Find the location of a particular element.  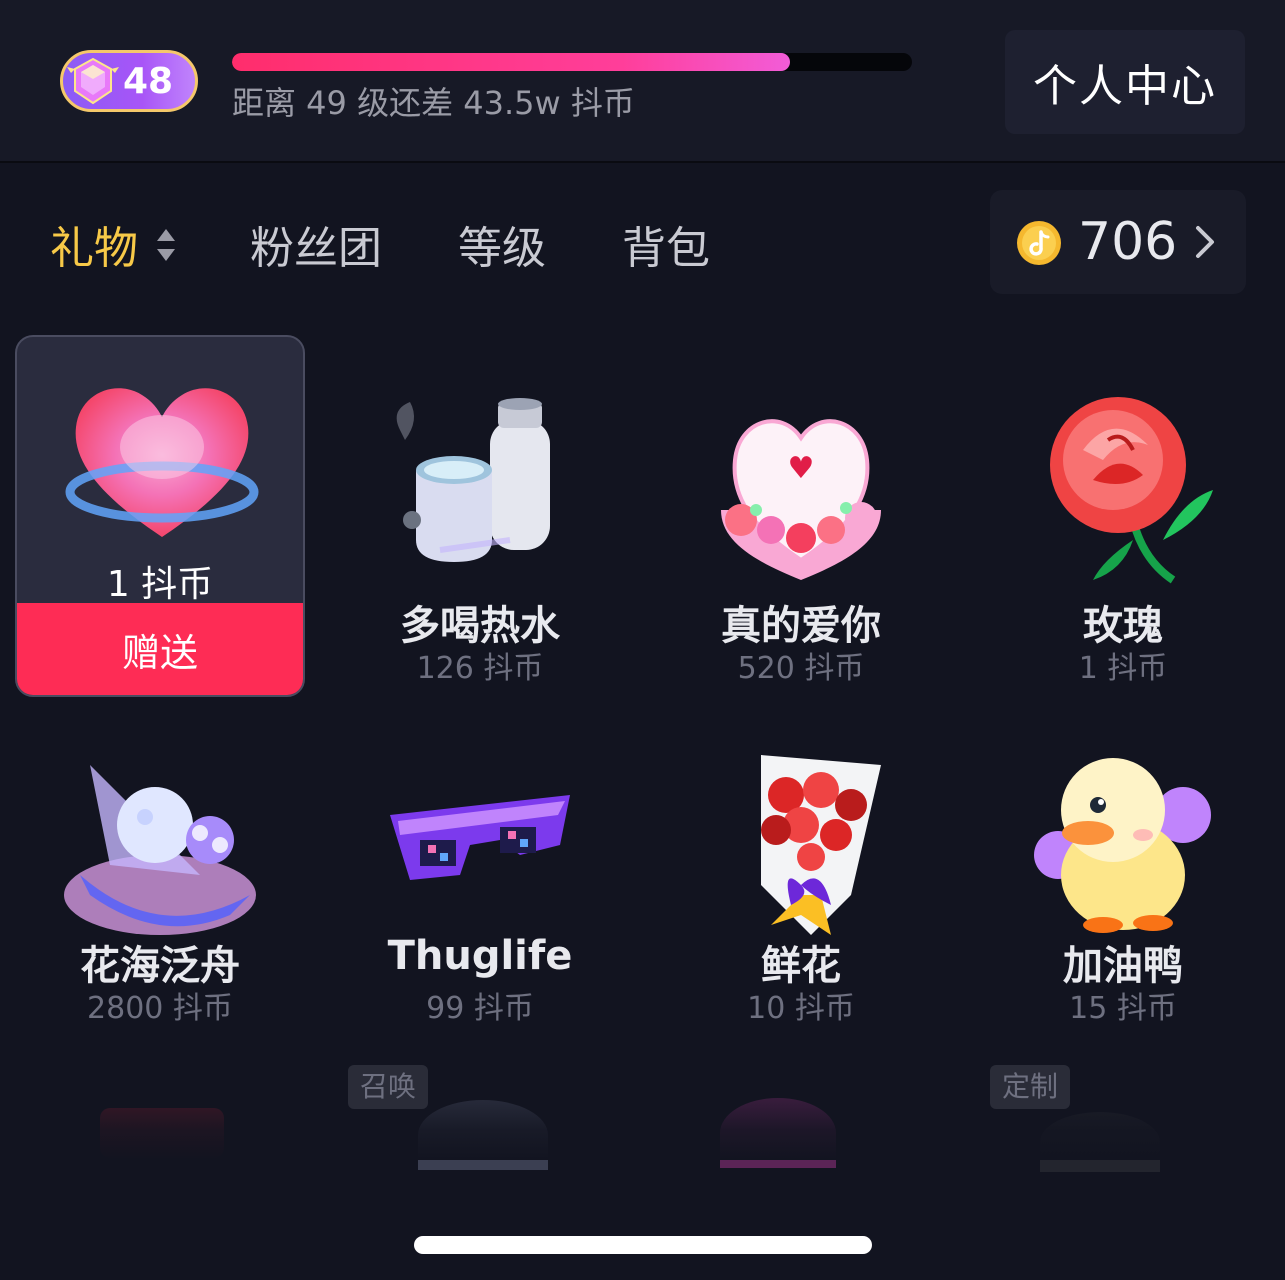

level-progress-track is located at coordinates (572, 62).